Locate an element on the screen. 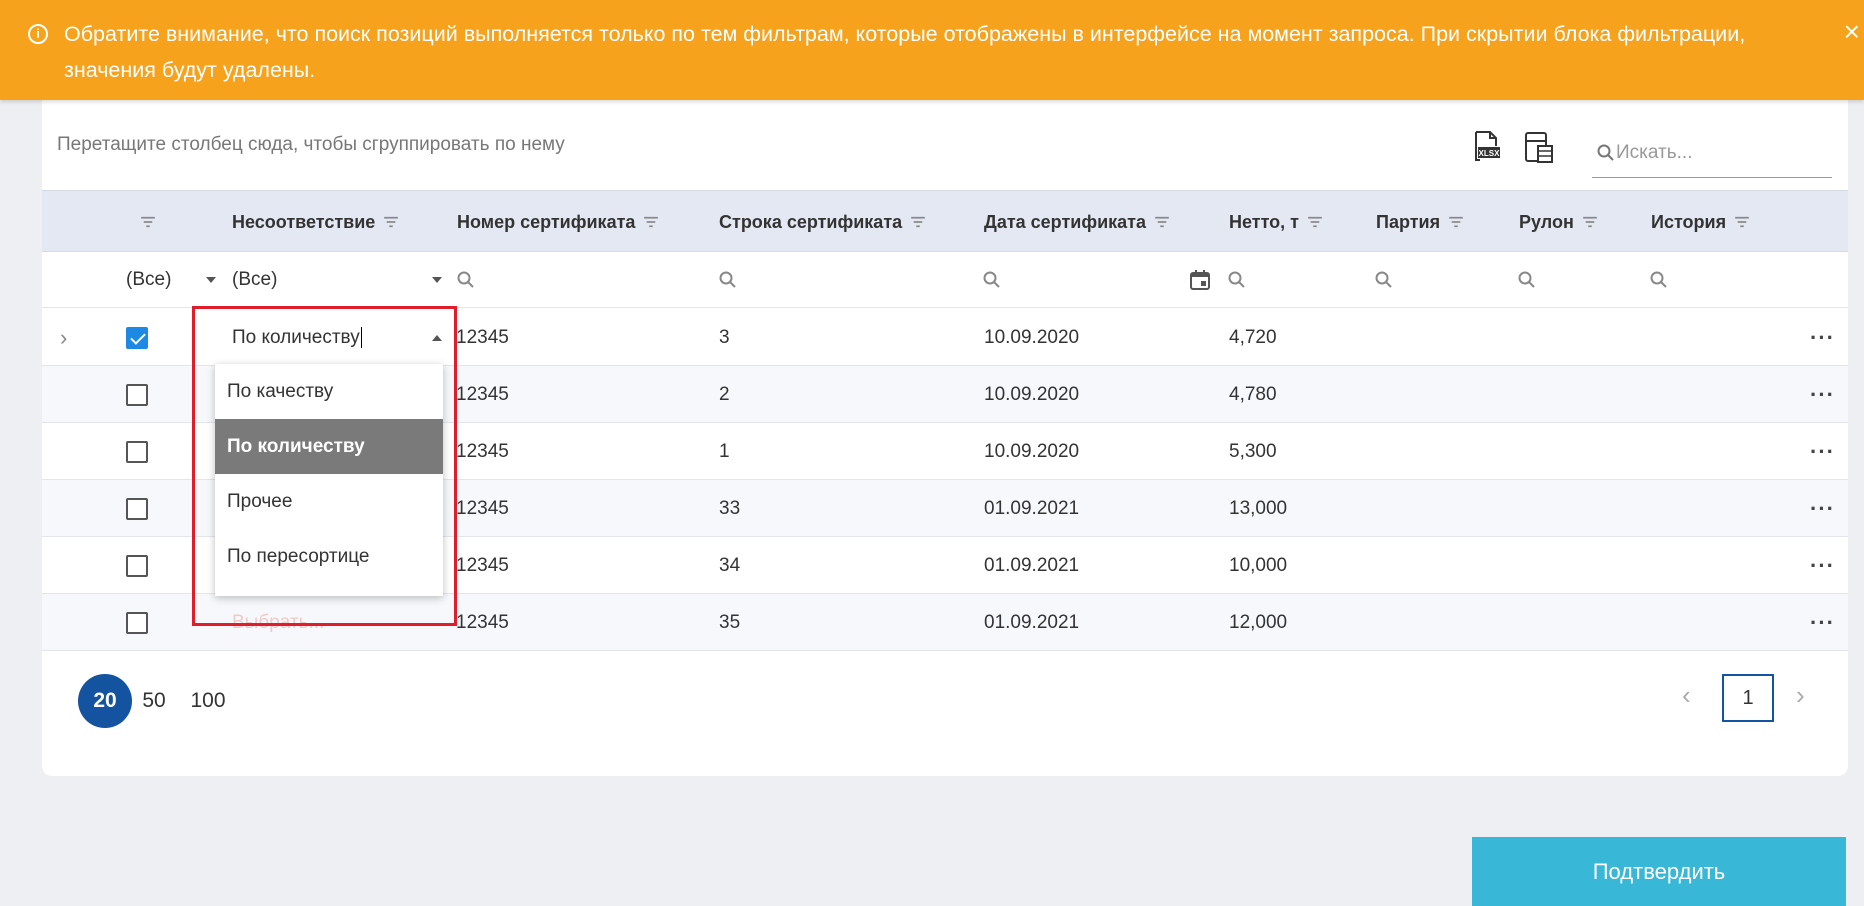  column-header-roll: Рулон is located at coordinates (1558, 222).